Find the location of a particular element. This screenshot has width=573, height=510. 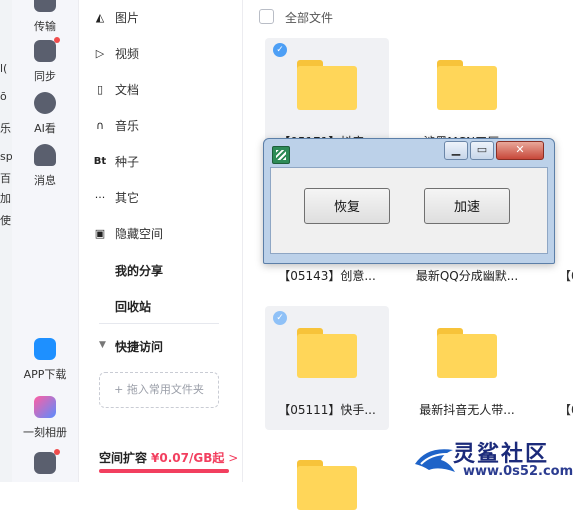

restore-button: 恢复 is located at coordinates (347, 206).